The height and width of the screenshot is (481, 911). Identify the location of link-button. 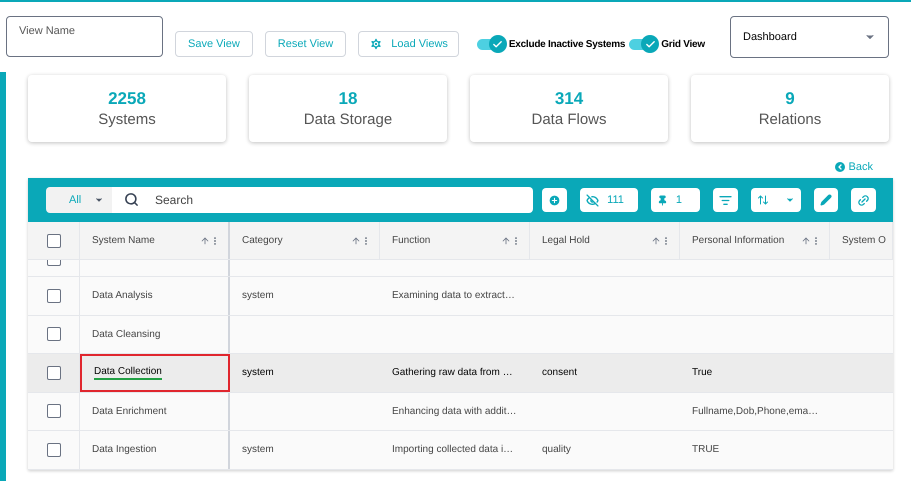
(863, 200).